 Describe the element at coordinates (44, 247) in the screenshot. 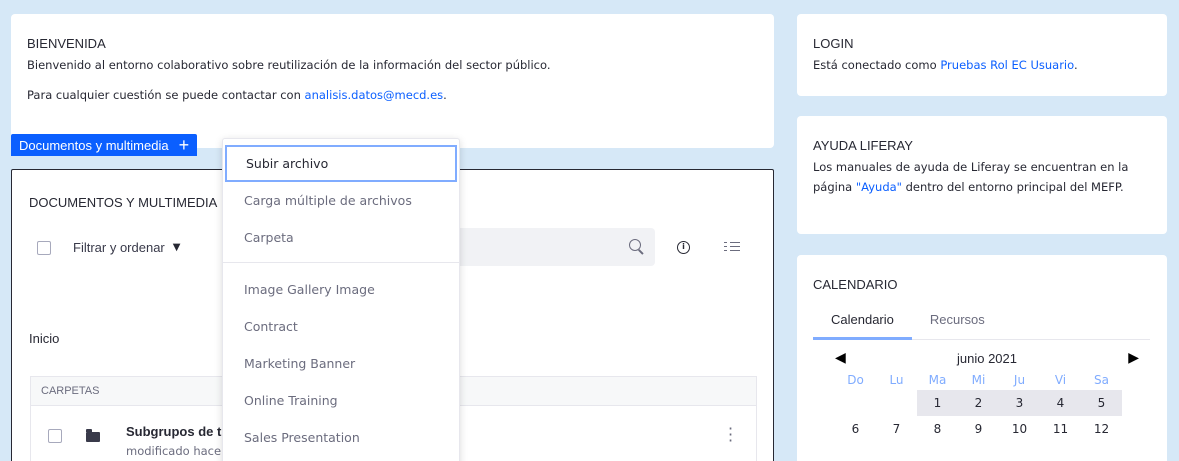

I see `select-all-checkbox` at that location.